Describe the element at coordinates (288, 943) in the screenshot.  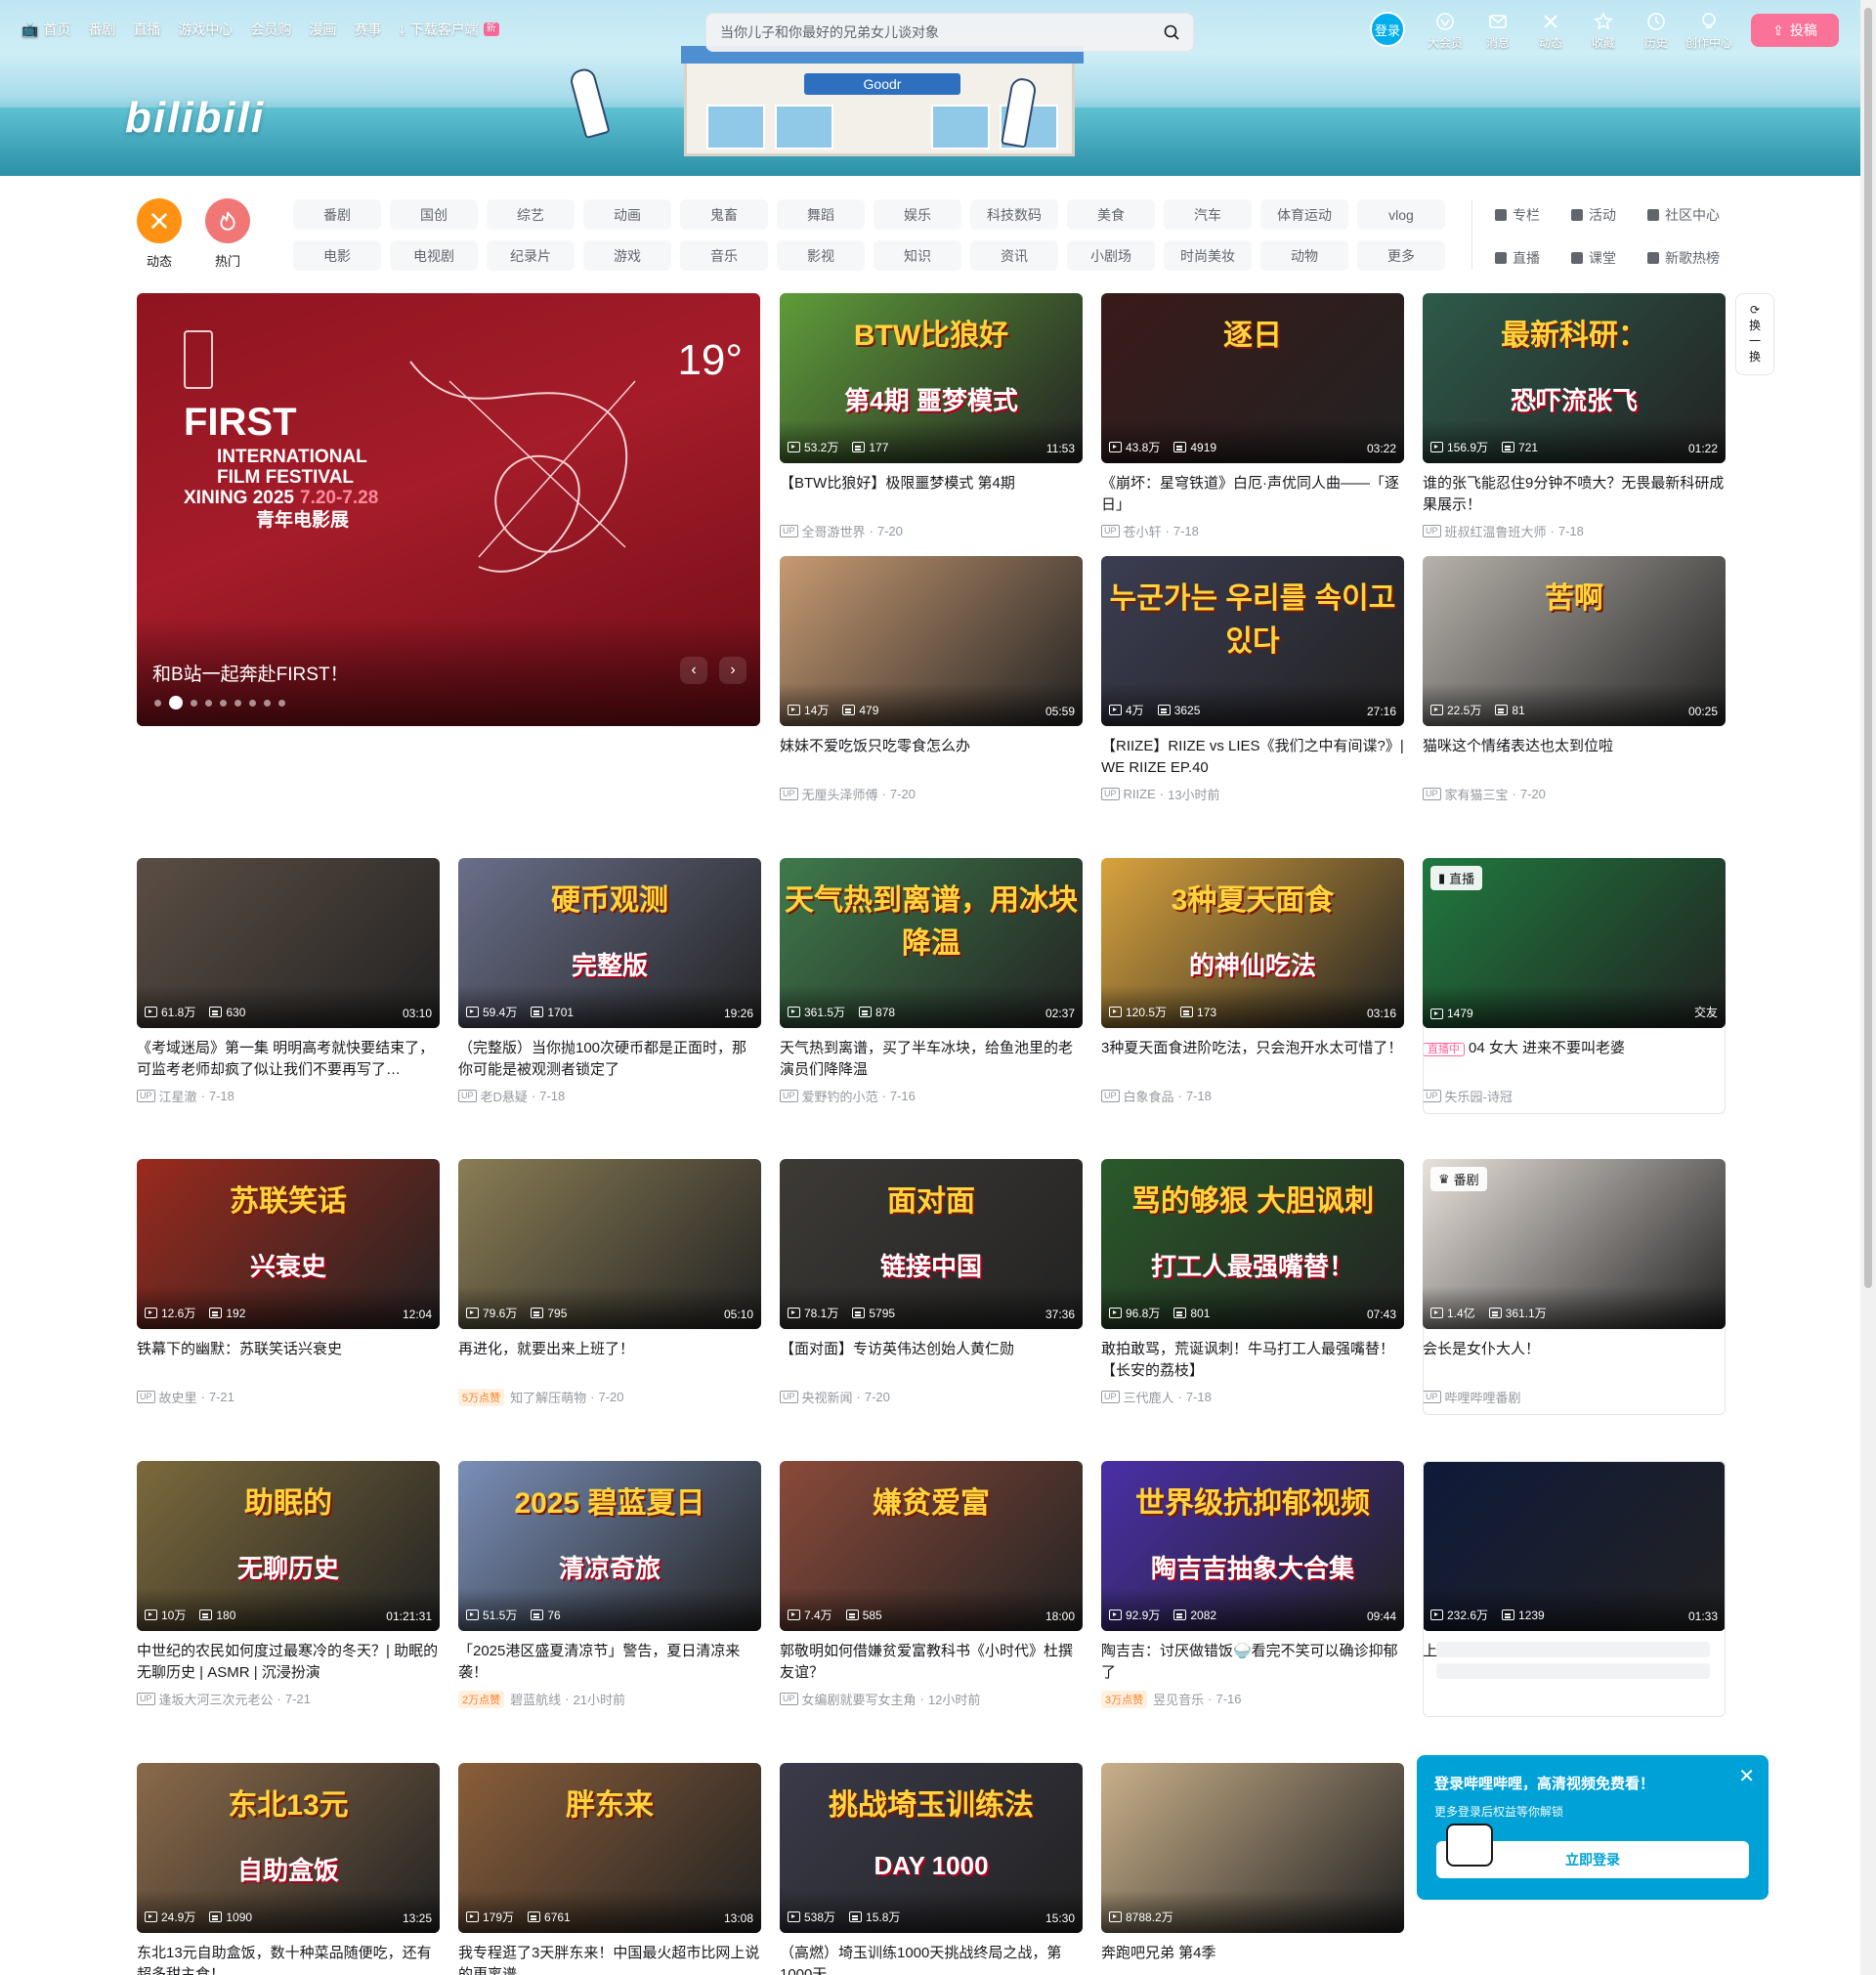
I see `video-thumbnail: 61.8万 630 03:10` at that location.